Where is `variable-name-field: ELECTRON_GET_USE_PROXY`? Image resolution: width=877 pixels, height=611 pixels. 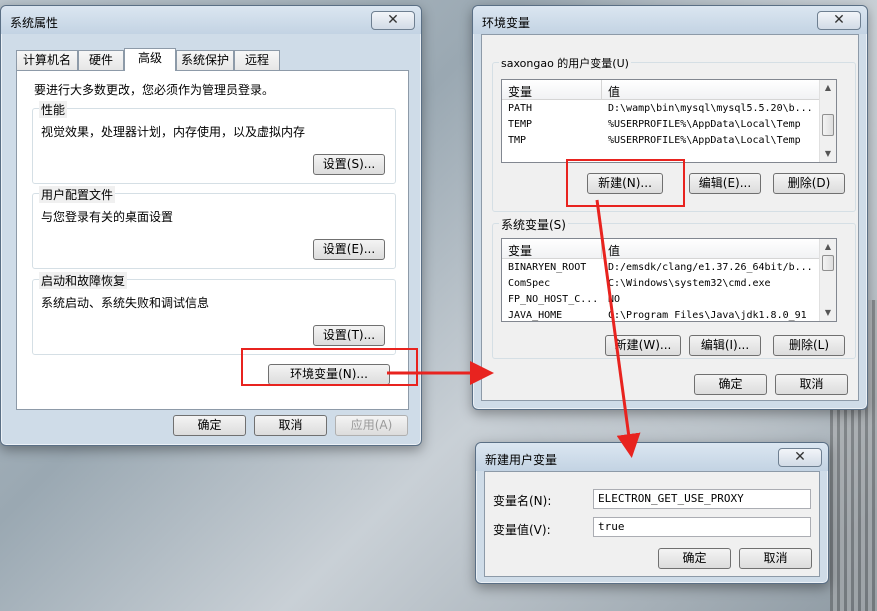 variable-name-field: ELECTRON_GET_USE_PROXY is located at coordinates (702, 499).